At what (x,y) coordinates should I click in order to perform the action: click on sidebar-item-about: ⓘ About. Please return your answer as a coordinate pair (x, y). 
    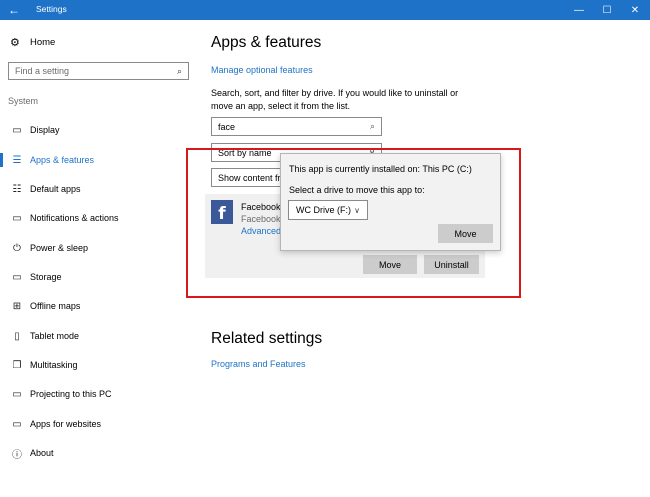
    Looking at the image, I should click on (32, 453).